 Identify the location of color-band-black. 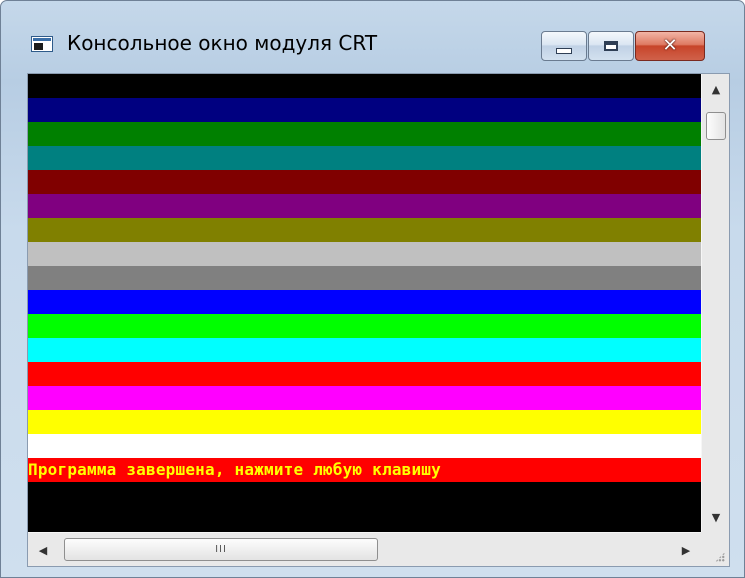
(364, 86).